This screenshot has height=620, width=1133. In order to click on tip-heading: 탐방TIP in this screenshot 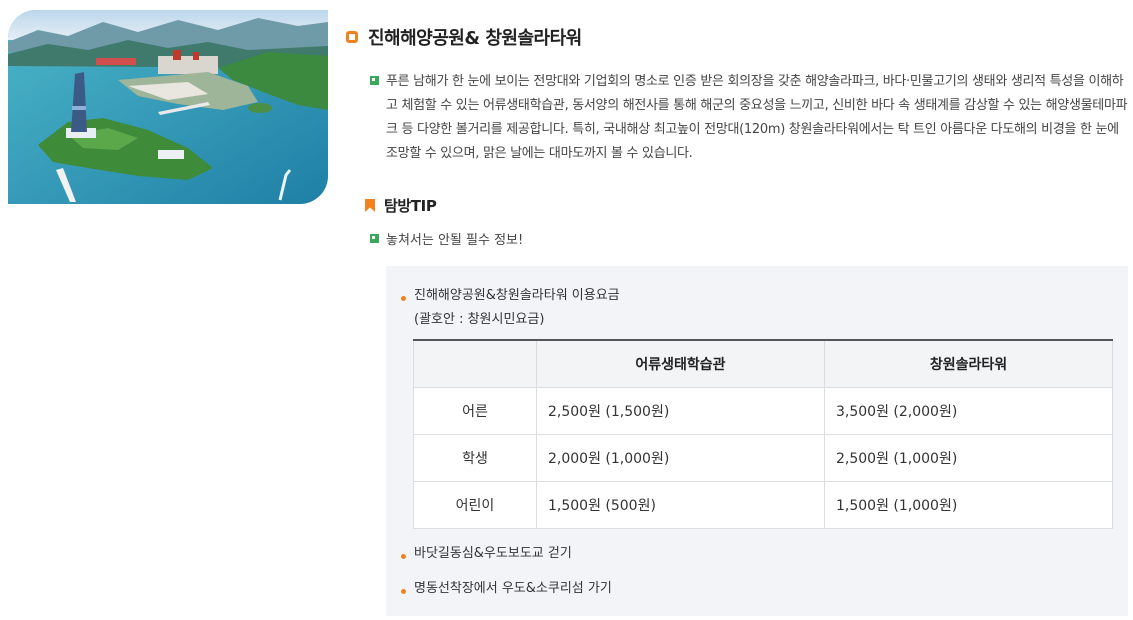, I will do `click(401, 205)`.